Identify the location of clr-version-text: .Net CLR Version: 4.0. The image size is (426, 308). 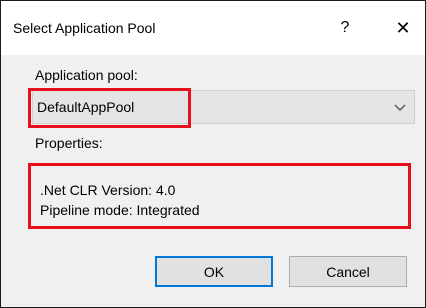
(108, 190).